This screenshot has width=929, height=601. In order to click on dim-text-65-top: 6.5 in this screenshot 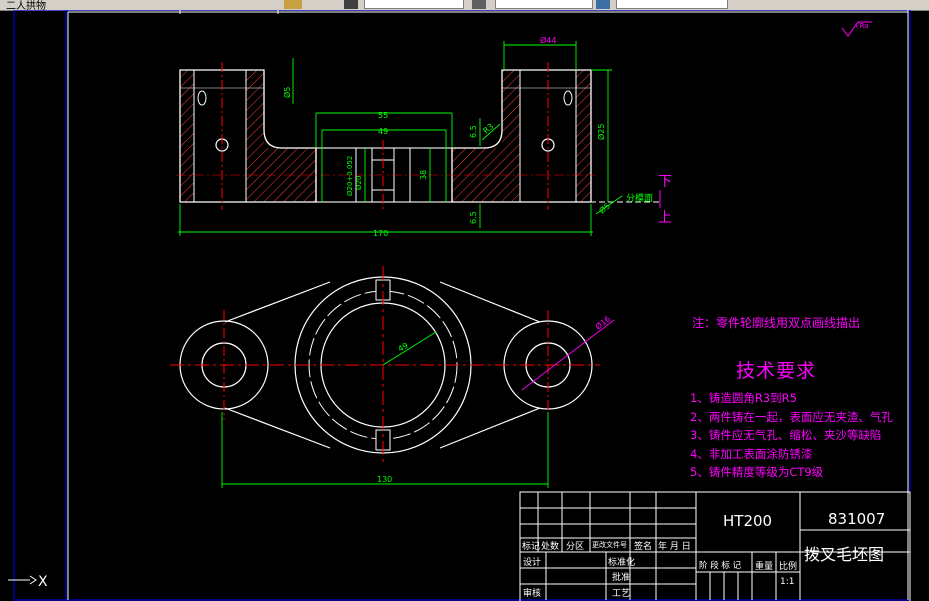, I will do `click(473, 131)`.